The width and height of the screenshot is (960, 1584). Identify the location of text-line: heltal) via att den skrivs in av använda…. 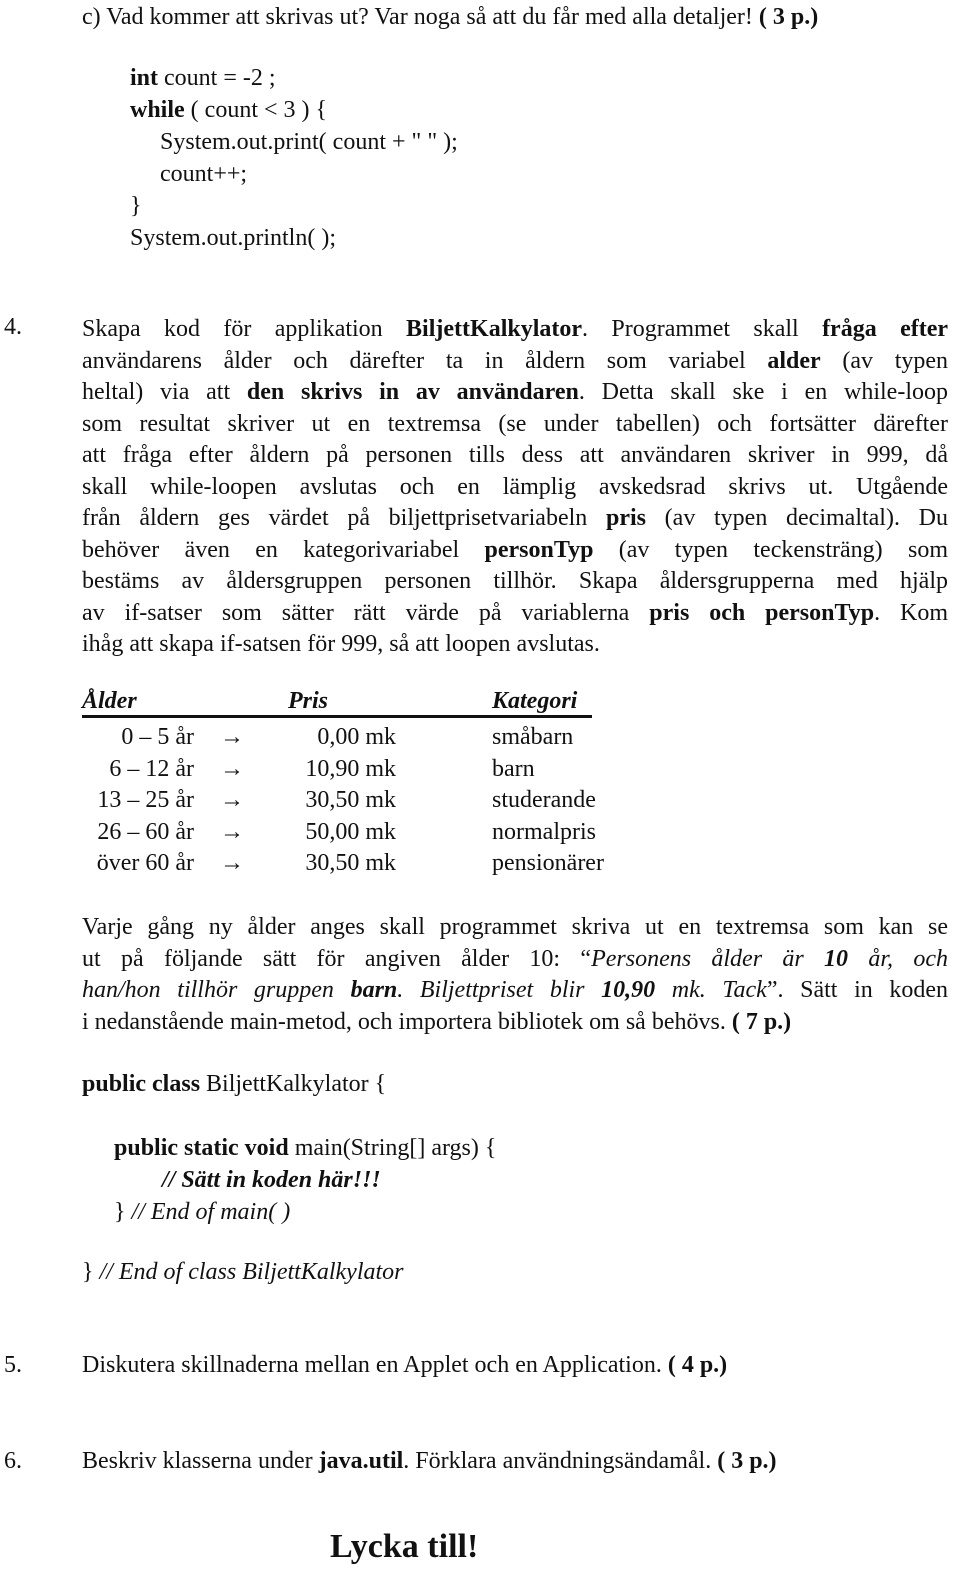
(515, 392).